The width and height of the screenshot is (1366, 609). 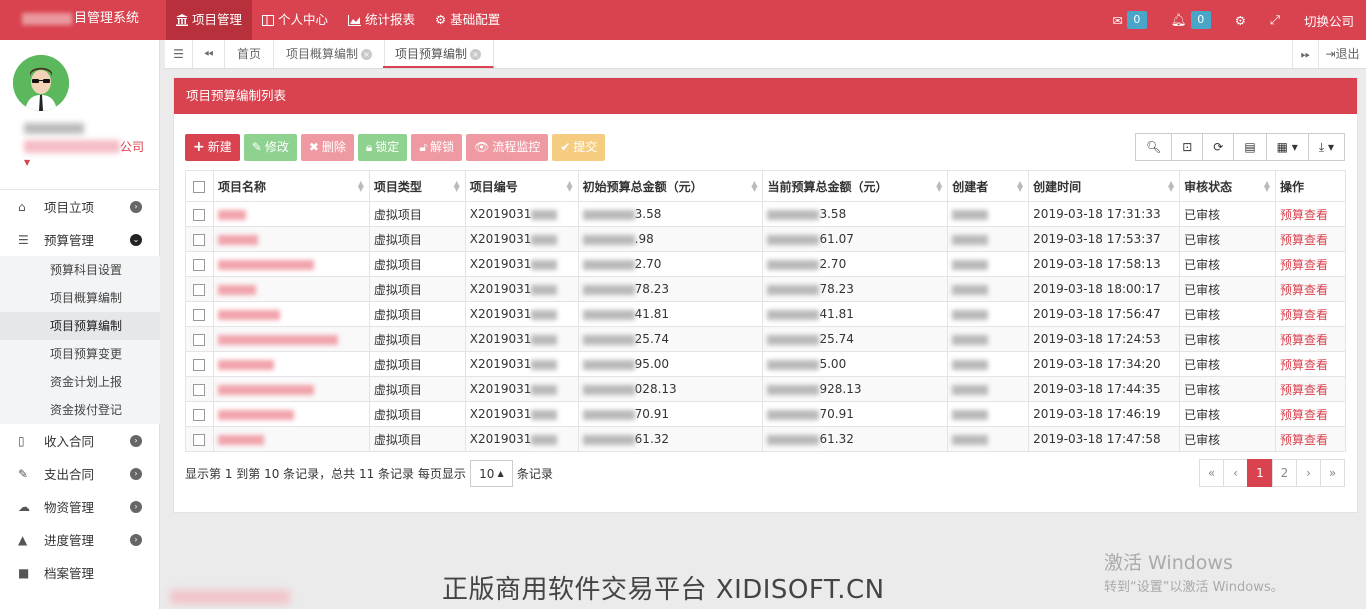 I want to click on menu-toggle-icon: ☰, so click(x=179, y=54).